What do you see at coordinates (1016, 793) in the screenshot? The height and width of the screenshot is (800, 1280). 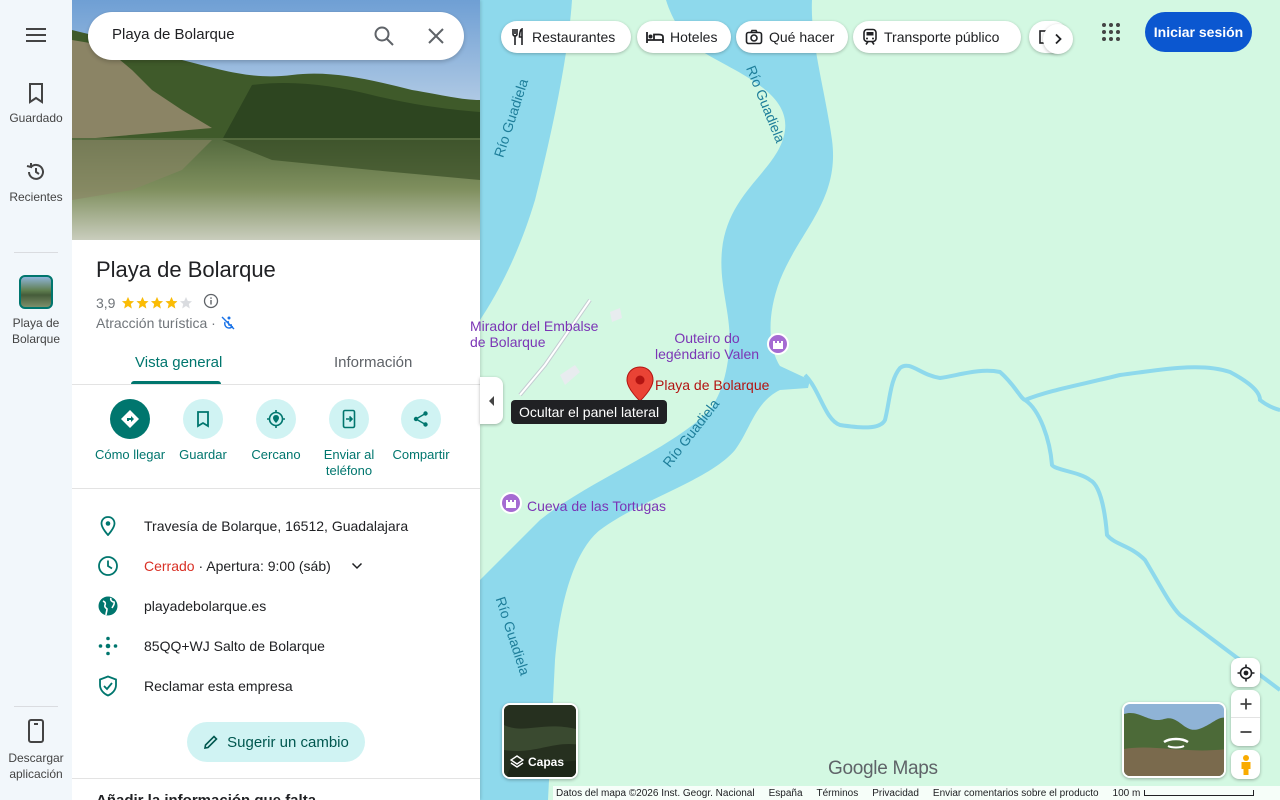 I see `feedback-link: Enviar comentarios sobre el producto` at bounding box center [1016, 793].